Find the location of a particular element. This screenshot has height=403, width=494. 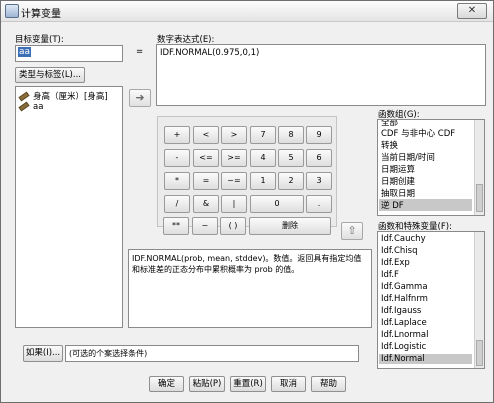

title-bar: 计算变量 ✕ is located at coordinates (247, 11).